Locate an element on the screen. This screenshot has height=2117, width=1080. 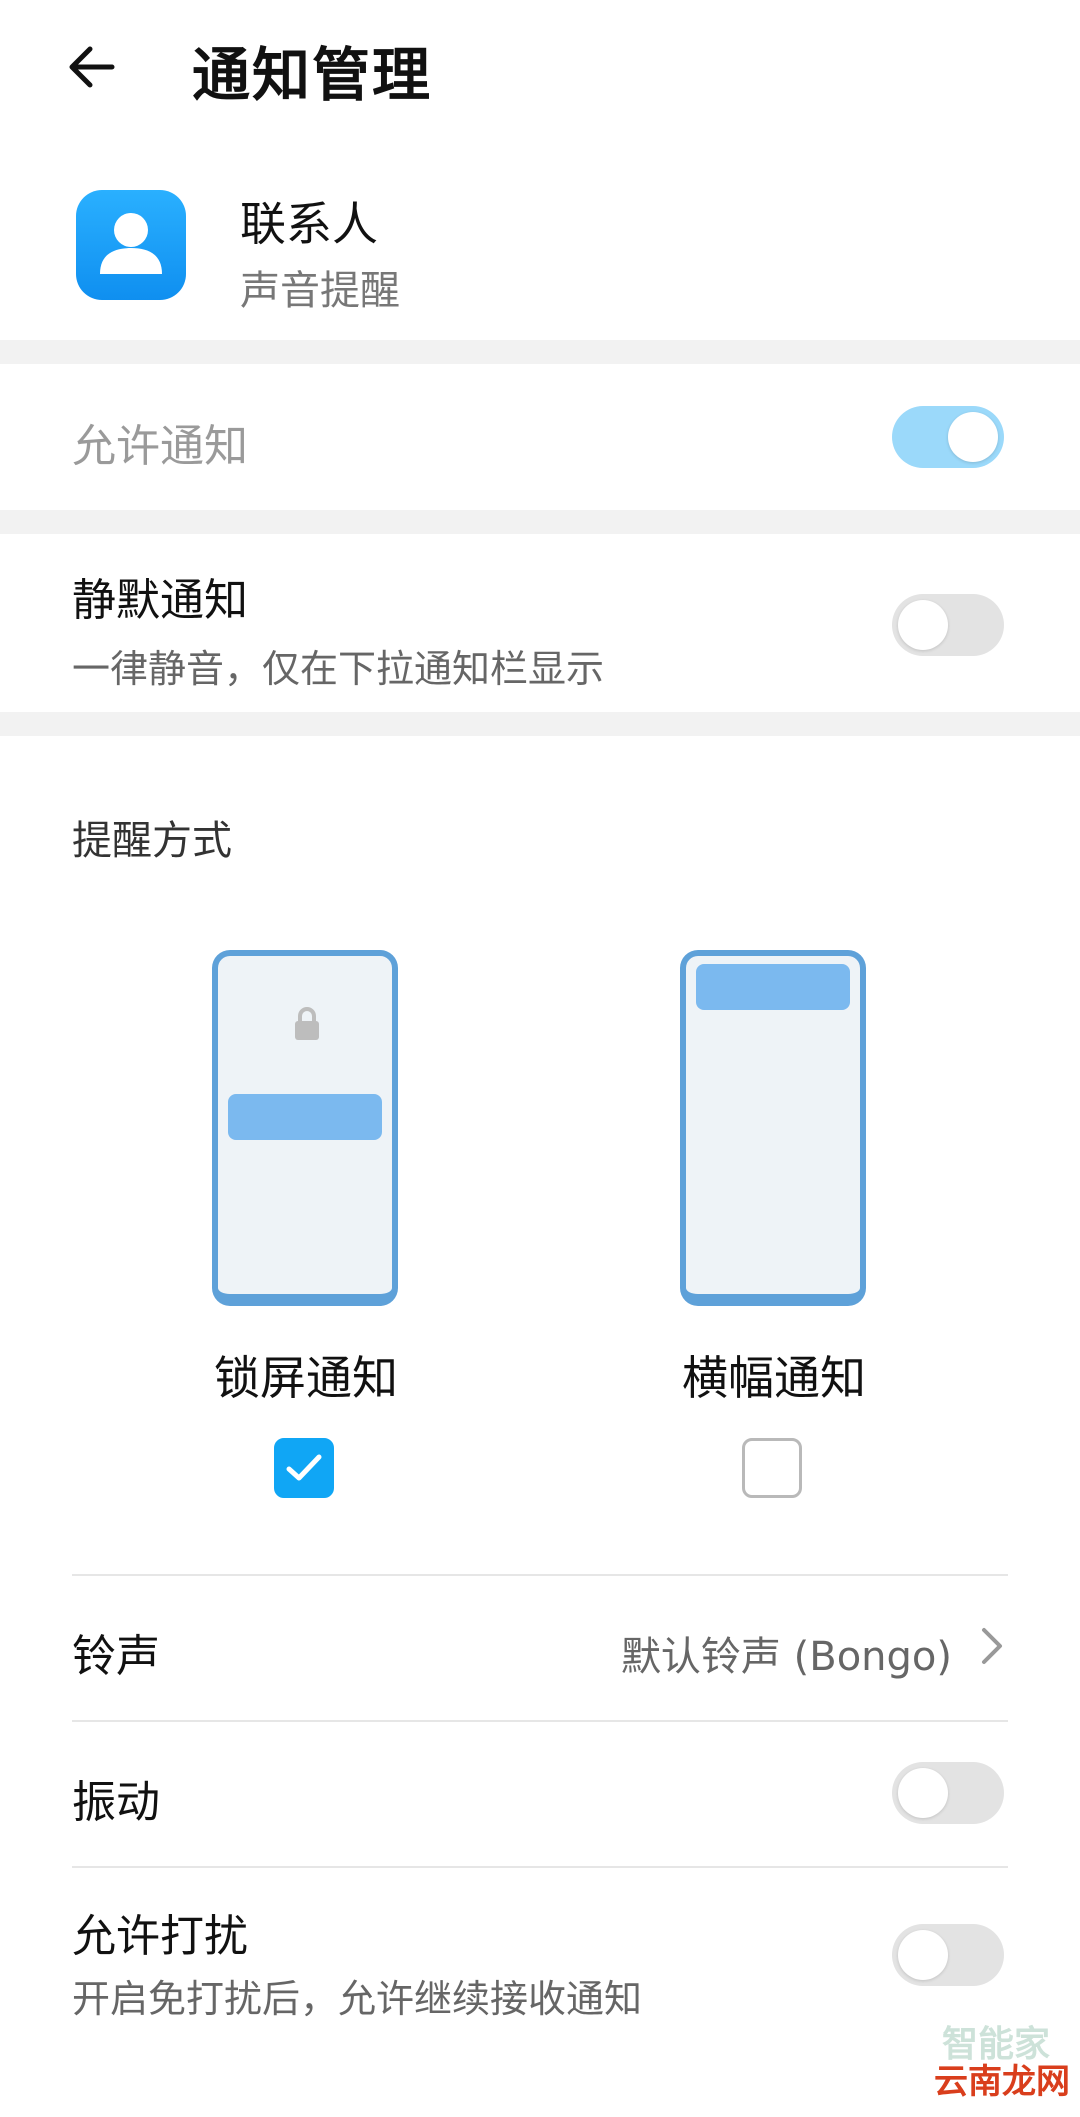
contacts-app-icon is located at coordinates (131, 245).